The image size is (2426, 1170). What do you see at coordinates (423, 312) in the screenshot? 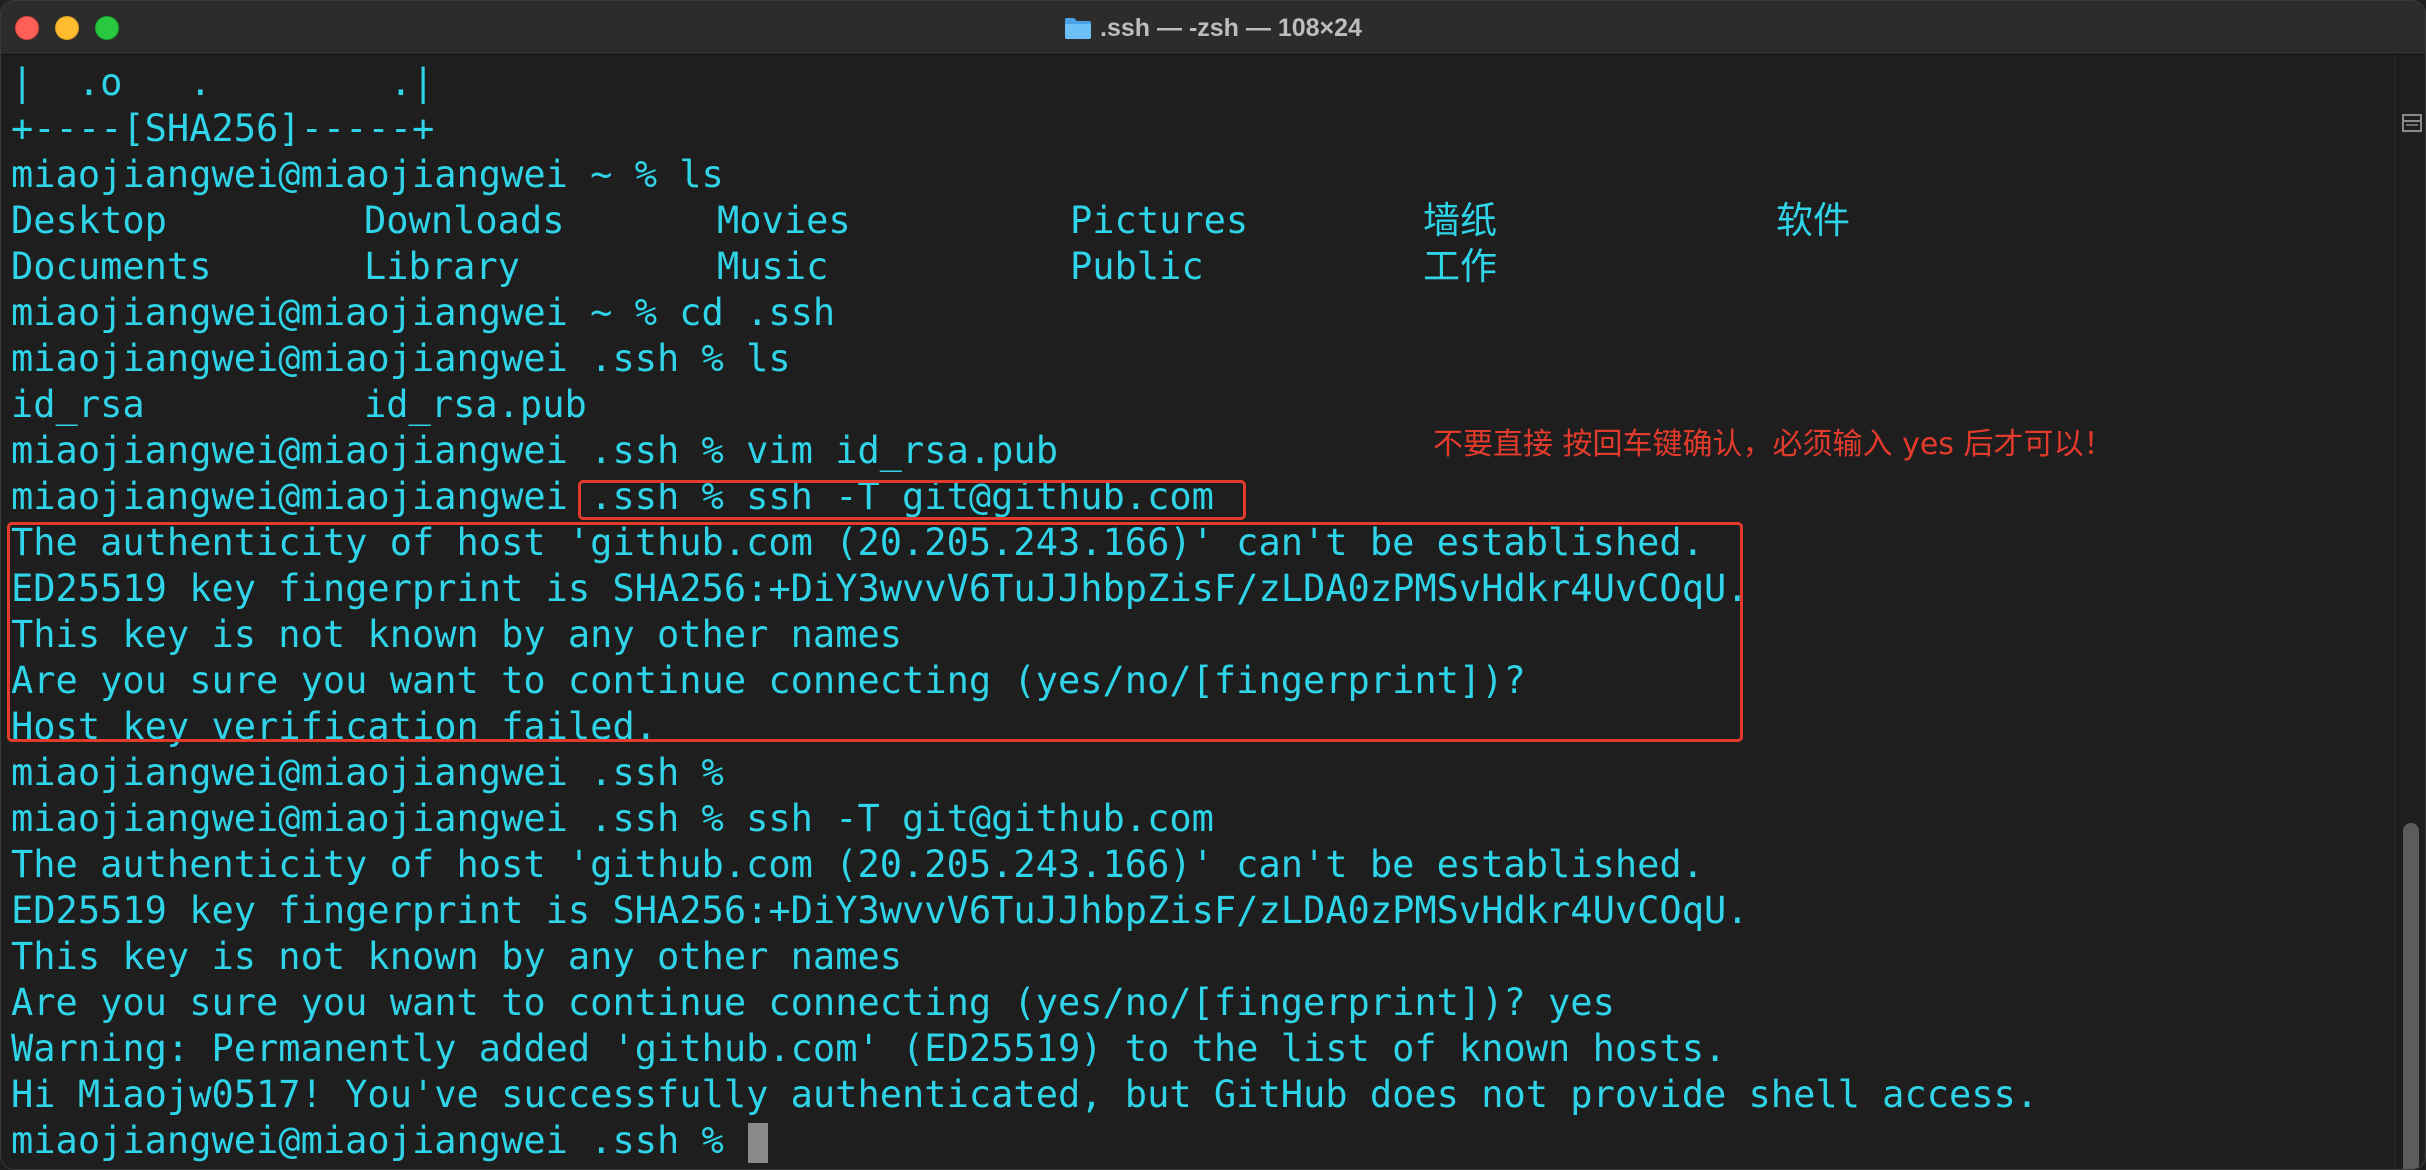
I see `terminal-line: miaojiangwei@miaojiangwei ~ % cd .ssh` at bounding box center [423, 312].